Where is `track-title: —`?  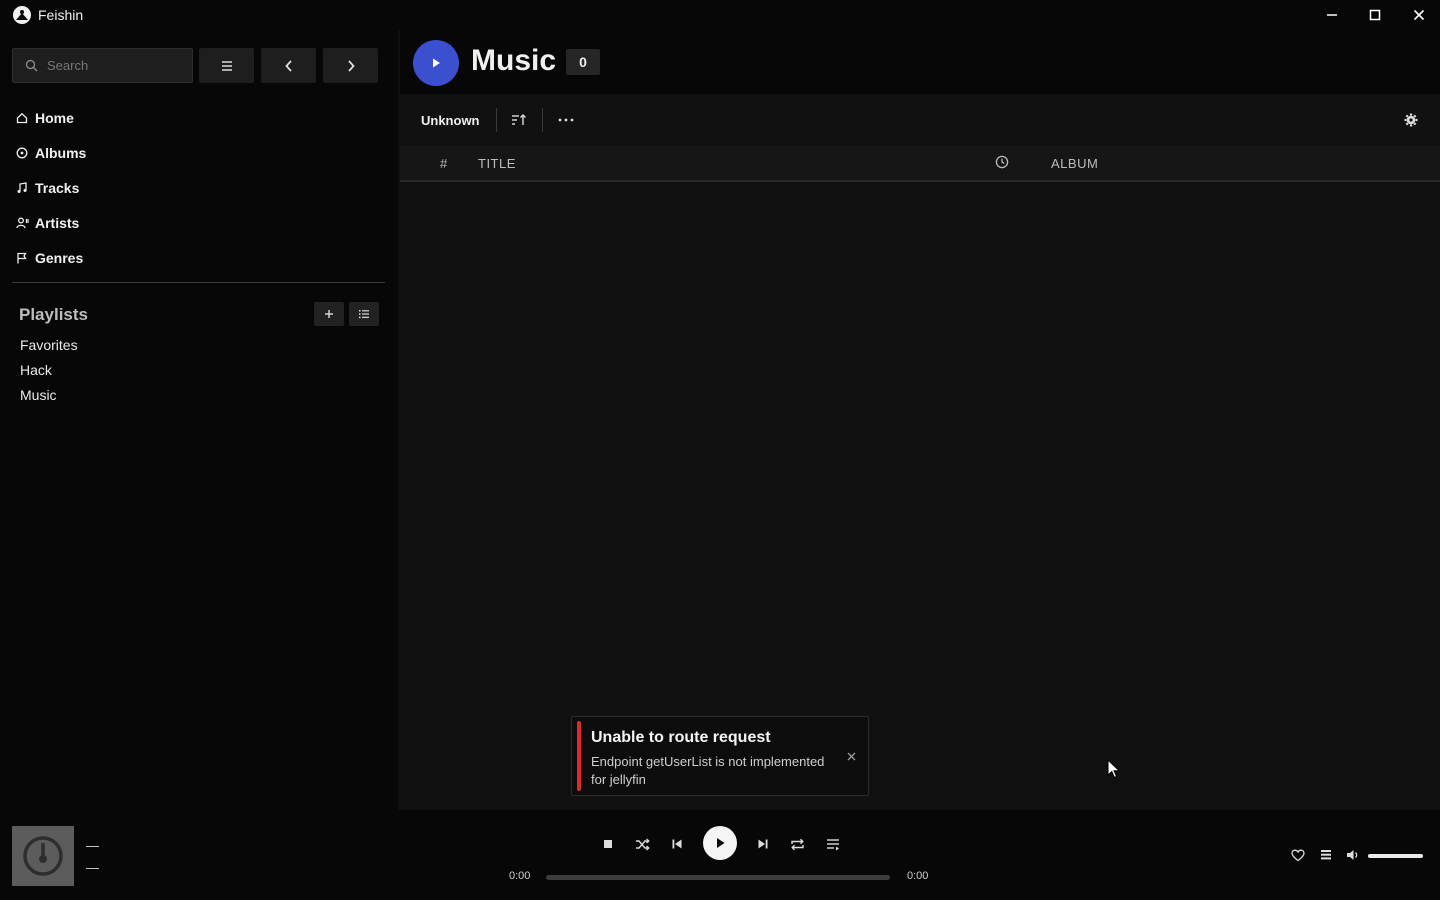
track-title: — is located at coordinates (92, 845).